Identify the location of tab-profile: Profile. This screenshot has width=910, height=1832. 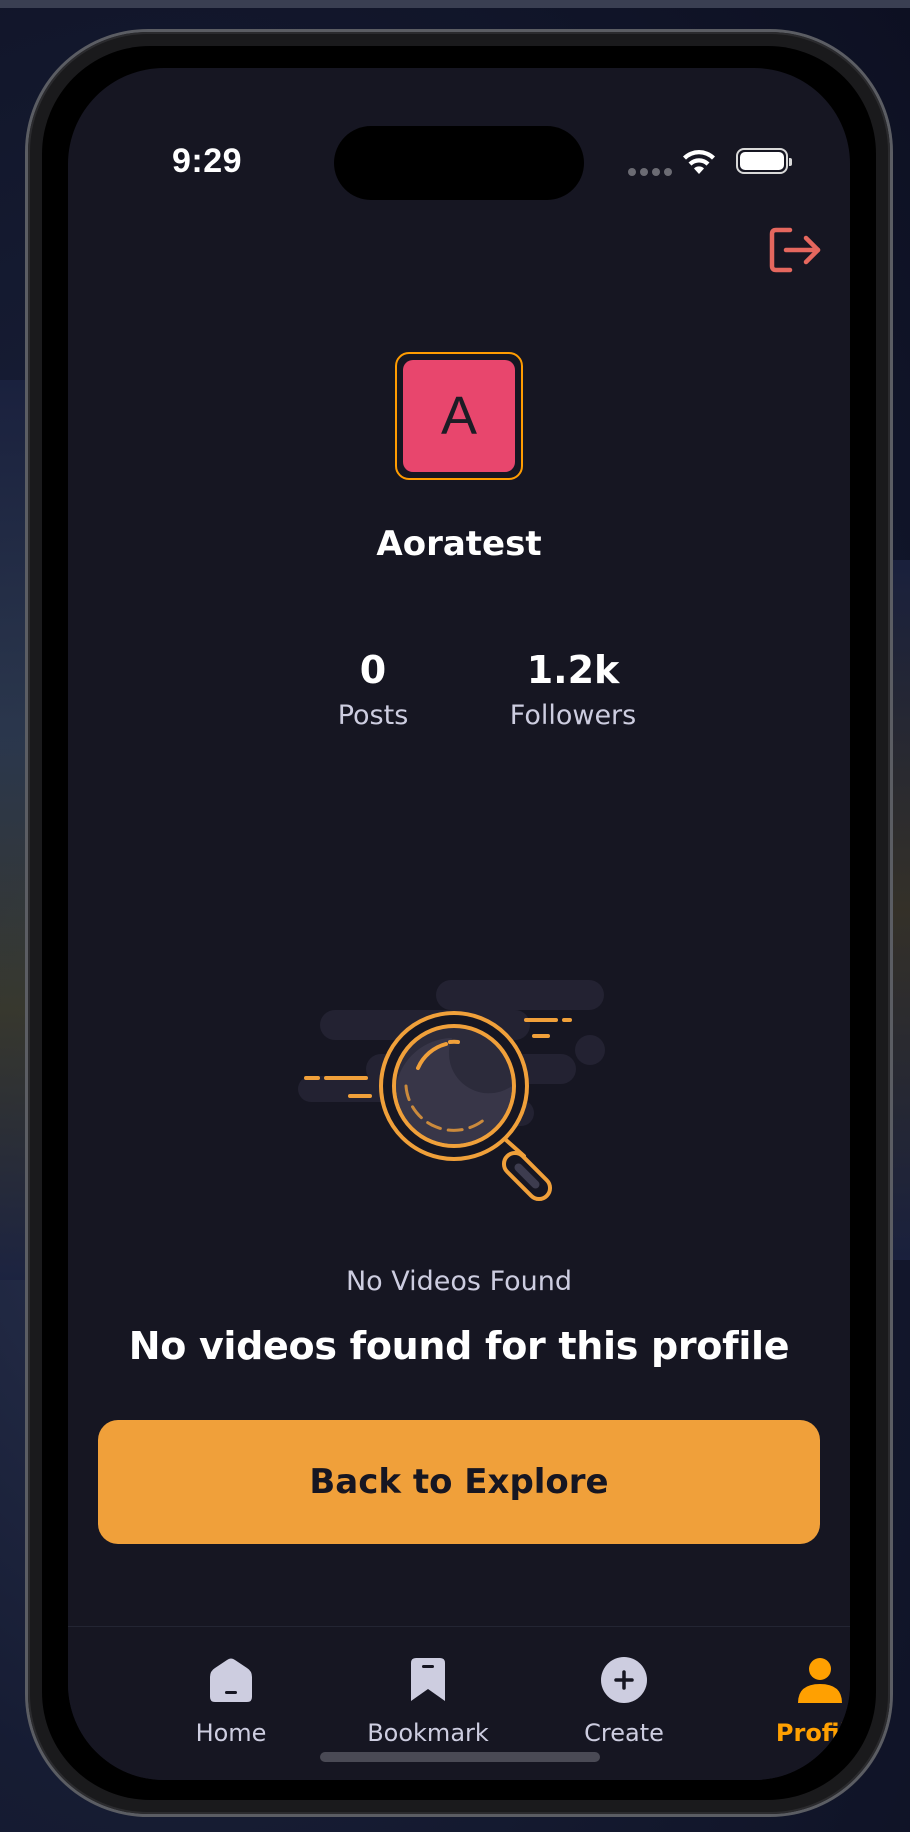
(792, 1701).